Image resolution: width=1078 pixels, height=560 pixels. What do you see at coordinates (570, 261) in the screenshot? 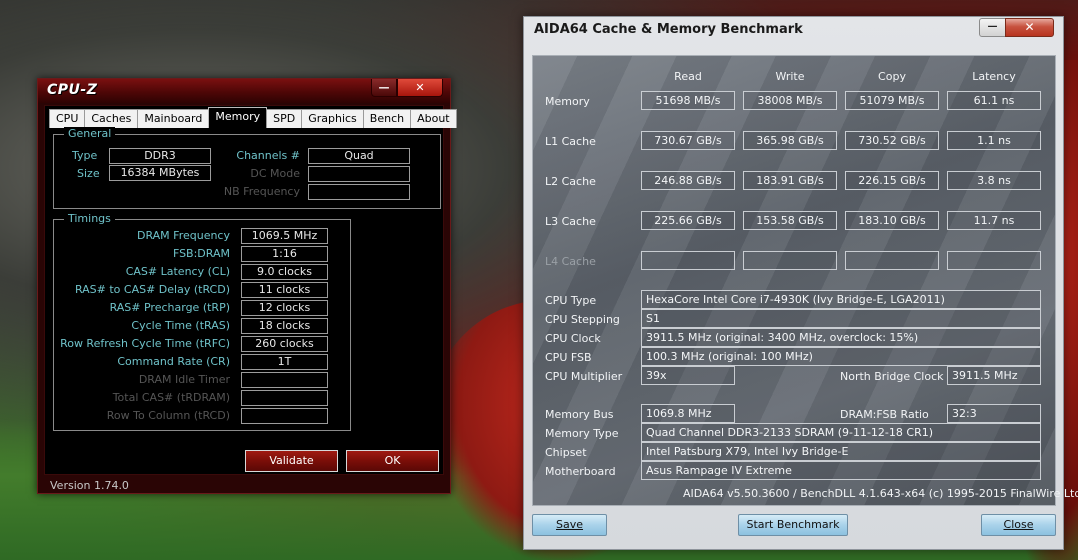
I see `row-label-l4: L4 Cache` at bounding box center [570, 261].